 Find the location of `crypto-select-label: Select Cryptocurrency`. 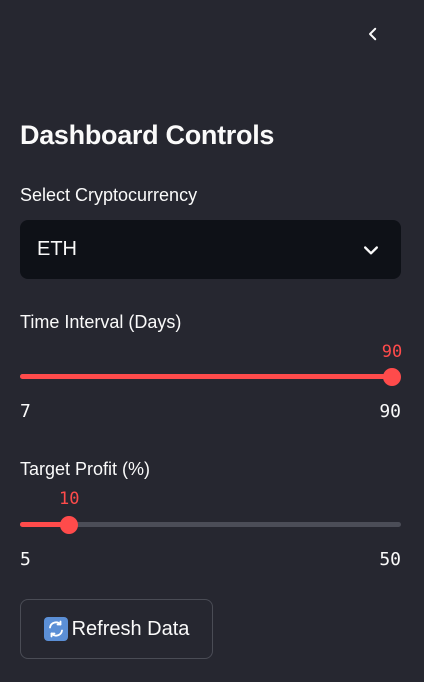

crypto-select-label: Select Cryptocurrency is located at coordinates (109, 195).